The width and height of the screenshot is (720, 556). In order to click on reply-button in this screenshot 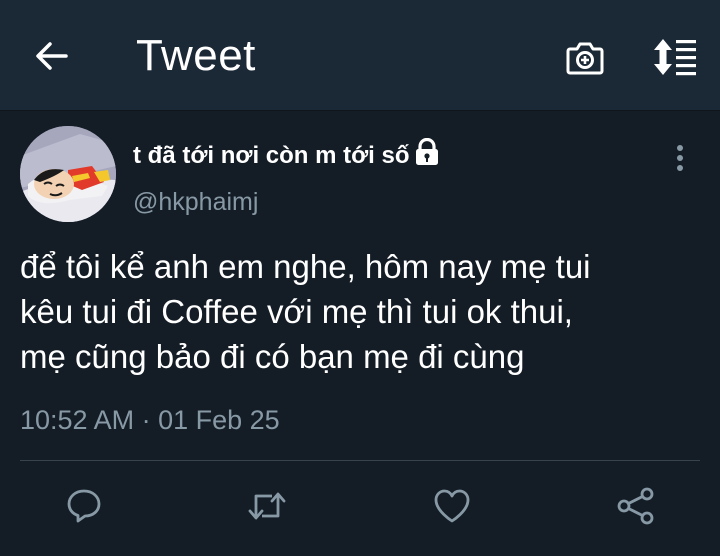, I will do `click(84, 506)`.